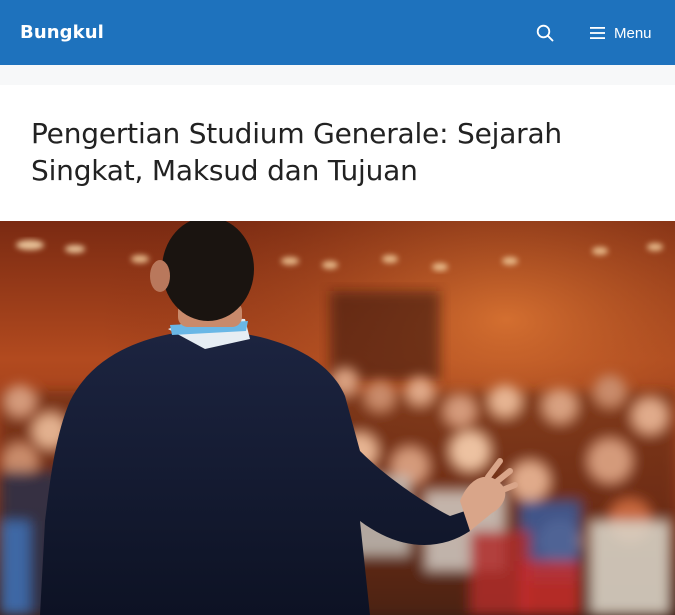 Image resolution: width=675 pixels, height=615 pixels. Describe the element at coordinates (597, 33) in the screenshot. I see `hamburger-icon` at that location.